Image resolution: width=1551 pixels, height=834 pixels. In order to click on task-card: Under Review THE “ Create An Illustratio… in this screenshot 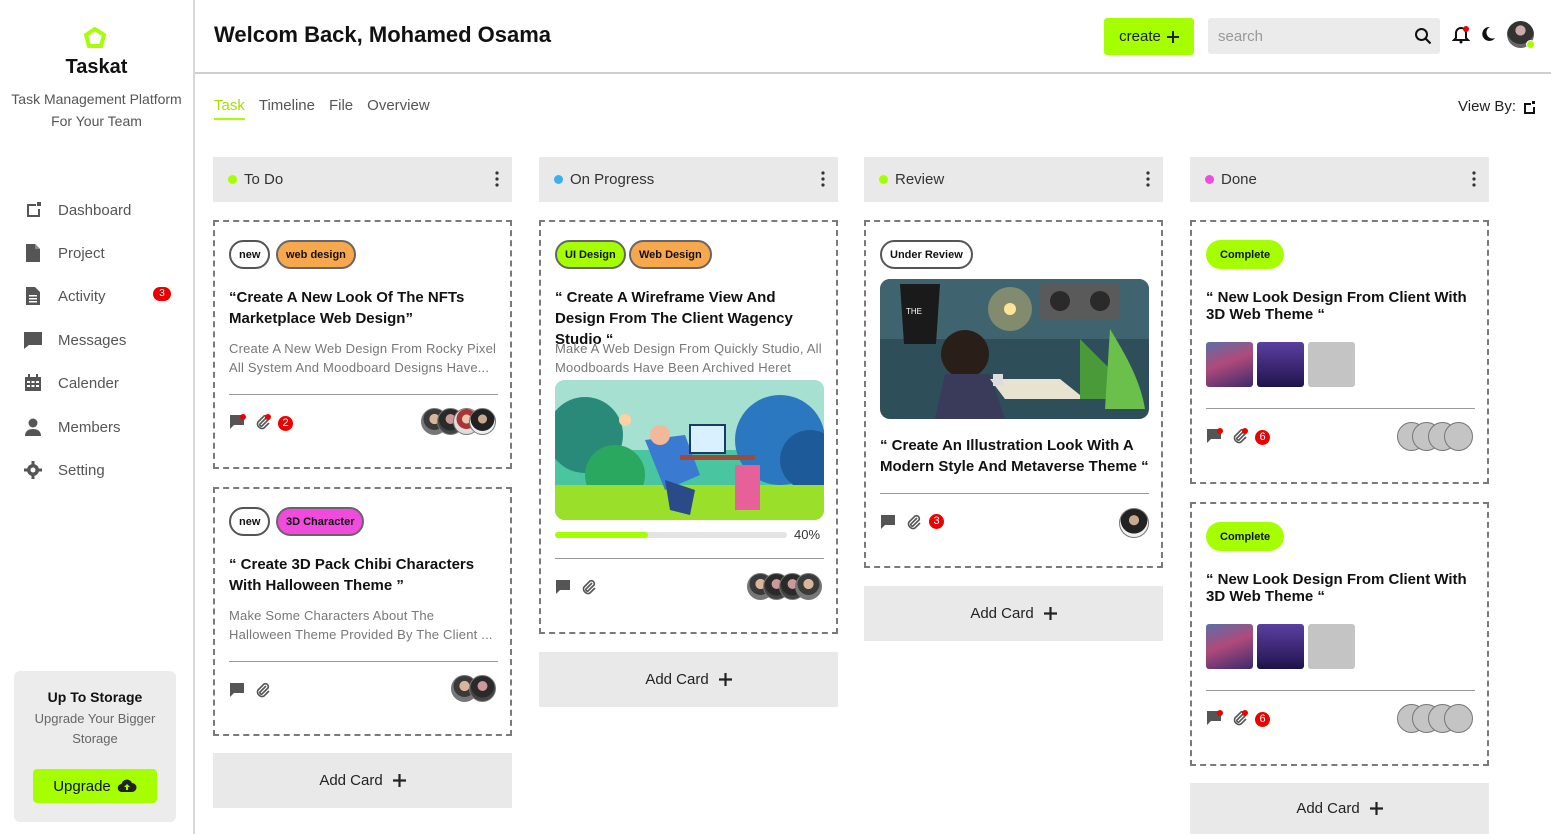, I will do `click(1013, 394)`.